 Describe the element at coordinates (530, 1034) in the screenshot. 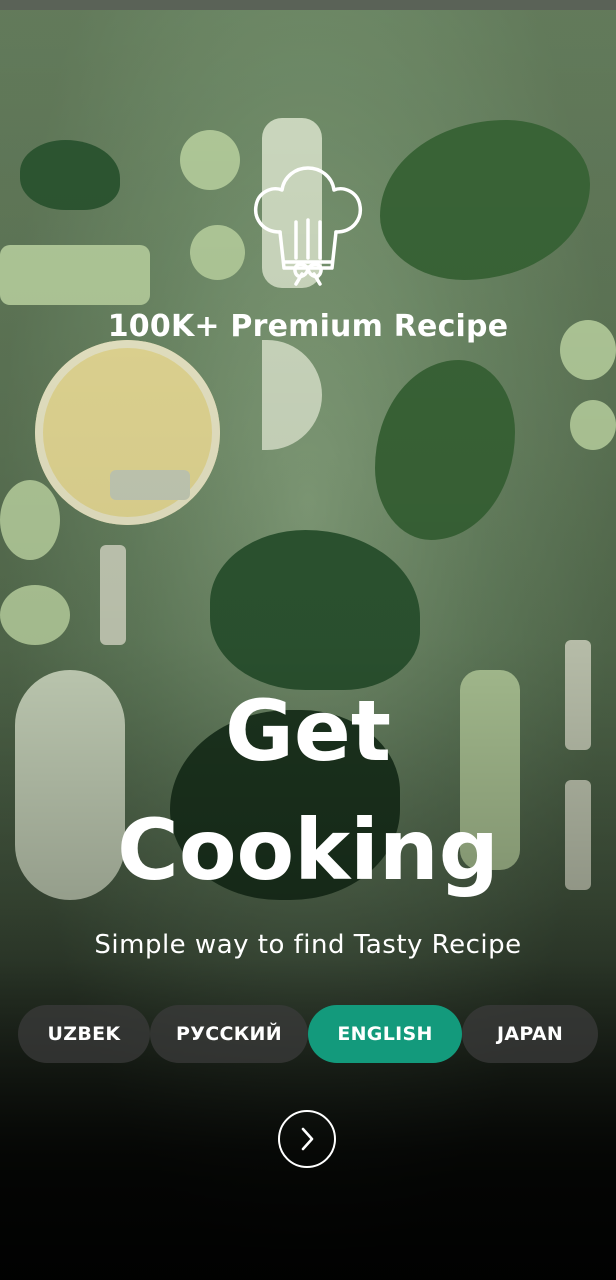

I see `language-option-japan: JAPAN` at that location.